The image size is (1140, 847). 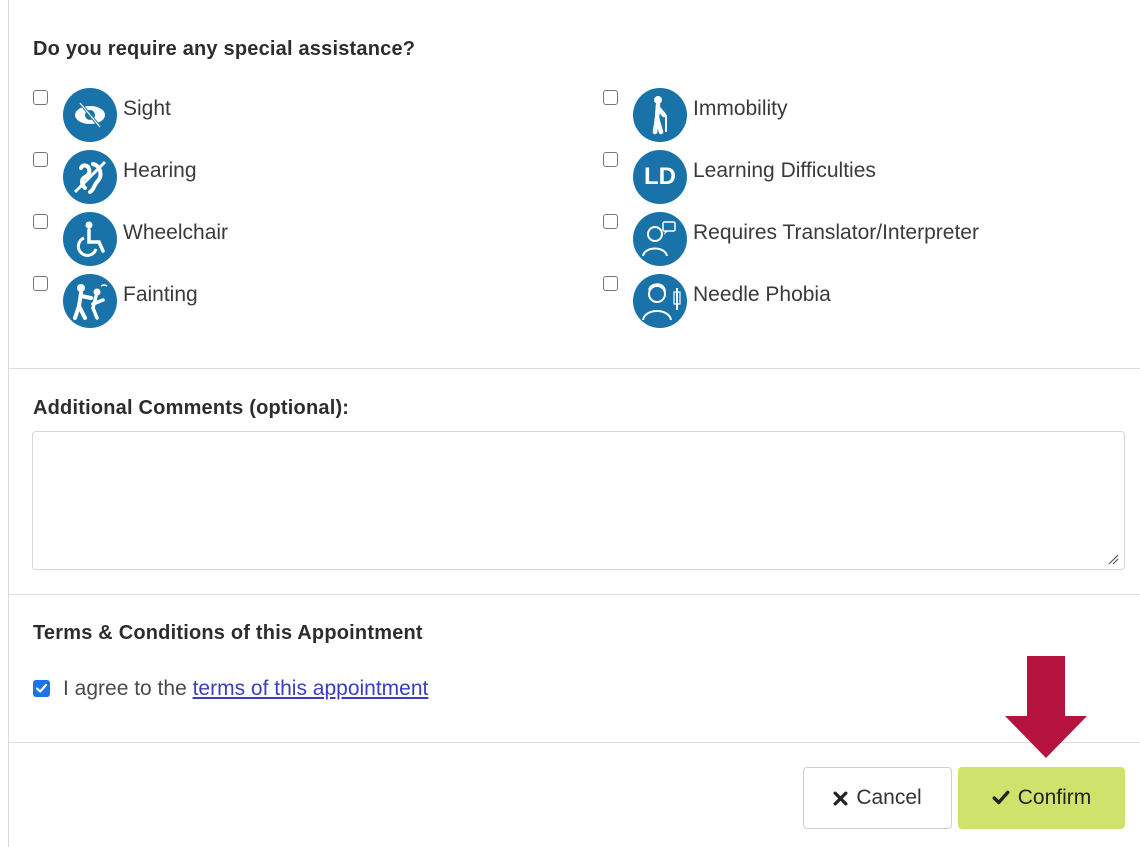 What do you see at coordinates (863, 116) in the screenshot?
I see `option-immobility: Immobility` at bounding box center [863, 116].